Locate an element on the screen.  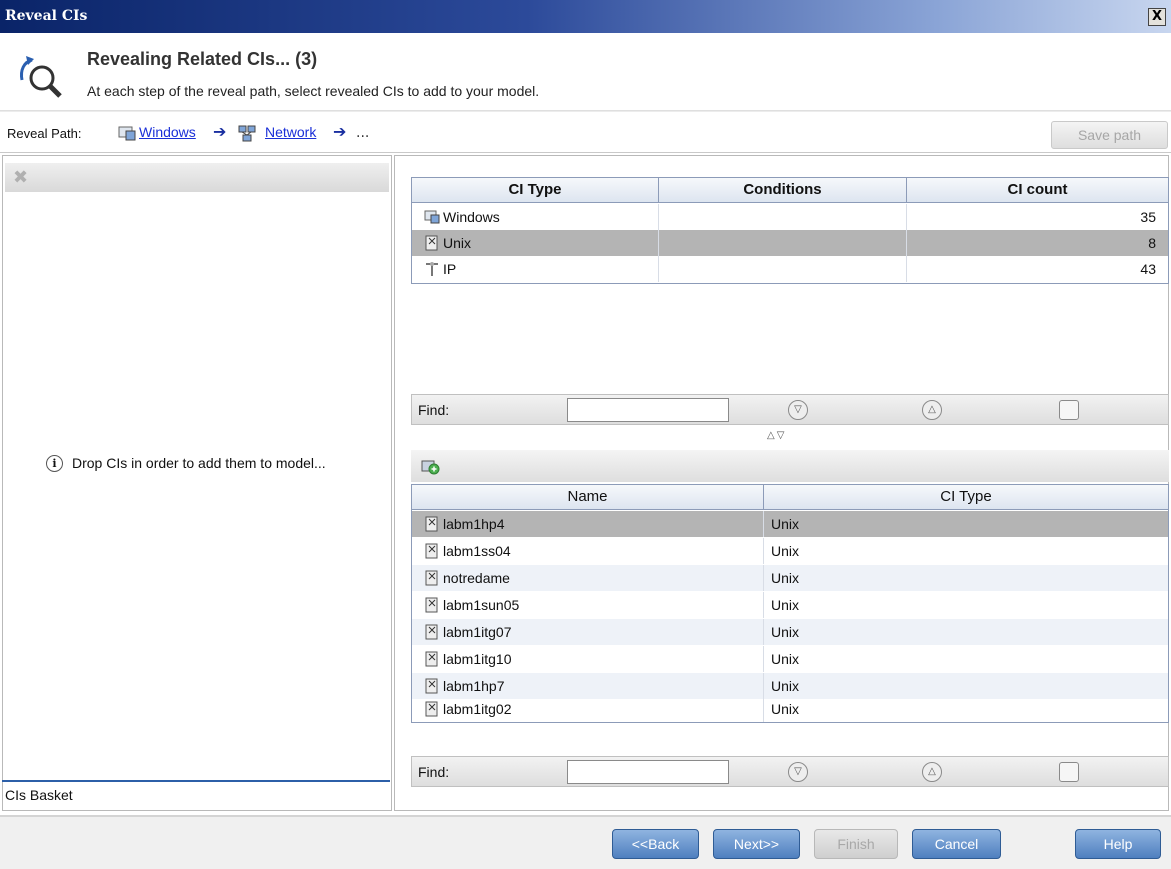
basket-toolbar is located at coordinates (197, 177).